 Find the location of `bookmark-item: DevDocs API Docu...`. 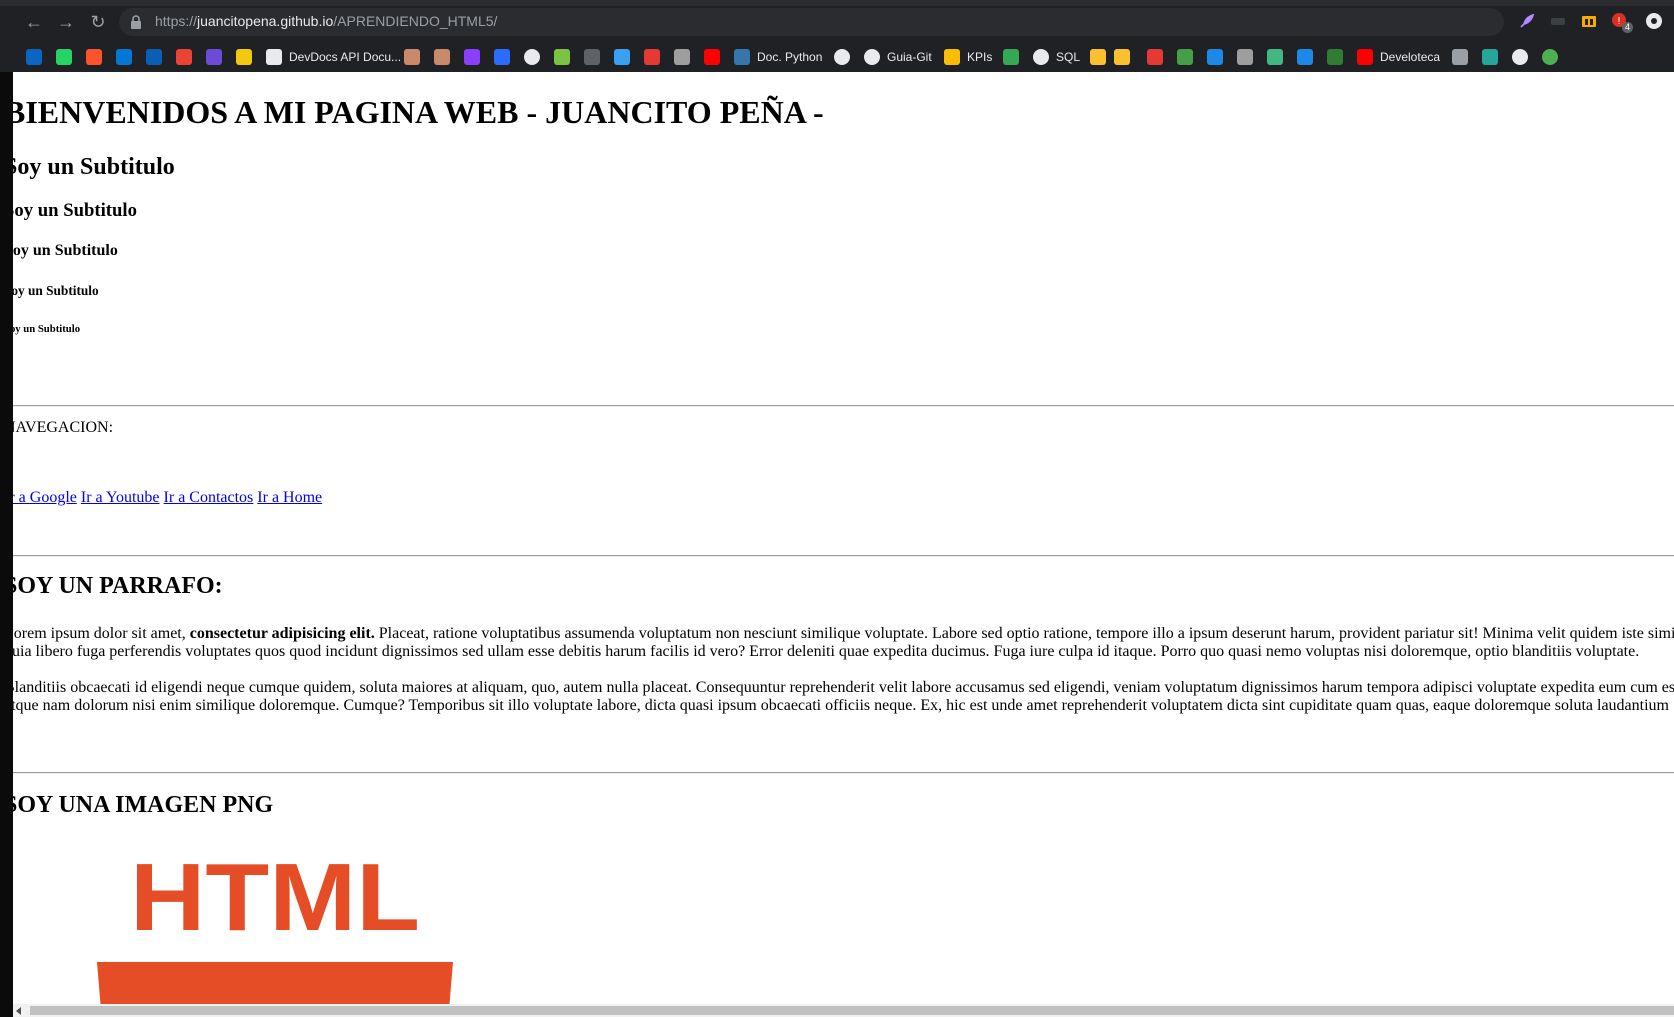

bookmark-item: DevDocs API Docu... is located at coordinates (333, 57).